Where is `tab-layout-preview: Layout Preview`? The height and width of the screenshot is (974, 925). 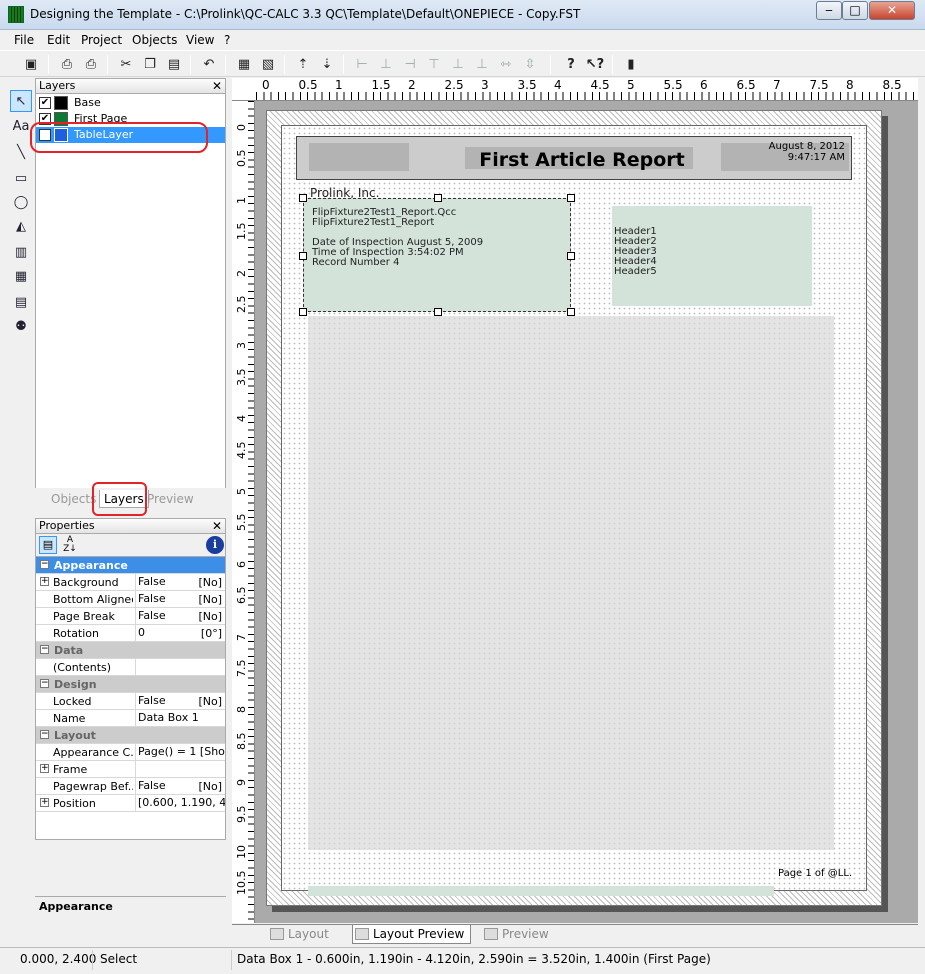 tab-layout-preview: Layout Preview is located at coordinates (412, 934).